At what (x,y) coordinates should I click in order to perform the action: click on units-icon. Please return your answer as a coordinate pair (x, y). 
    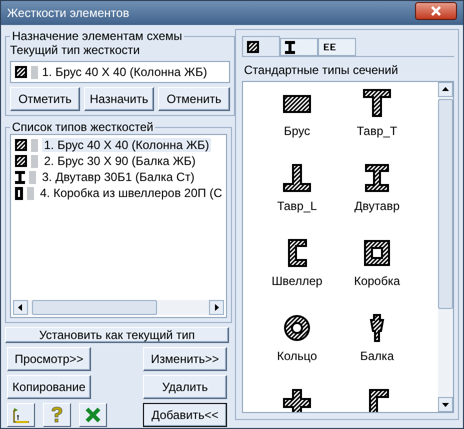
    Looking at the image, I should click on (21, 415).